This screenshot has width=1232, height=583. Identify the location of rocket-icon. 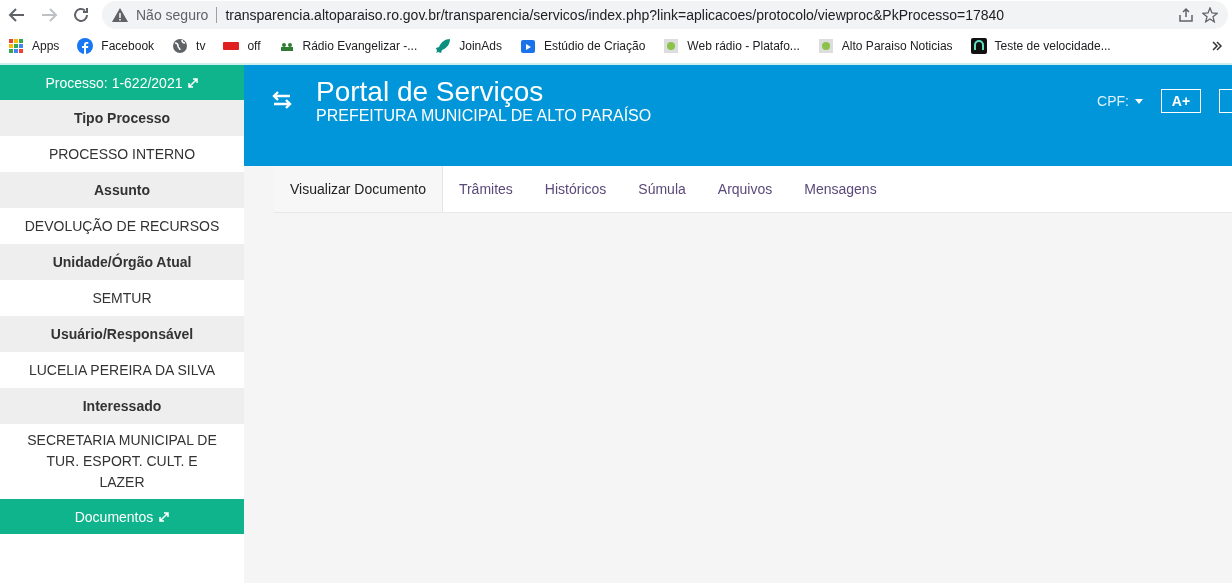
(443, 45).